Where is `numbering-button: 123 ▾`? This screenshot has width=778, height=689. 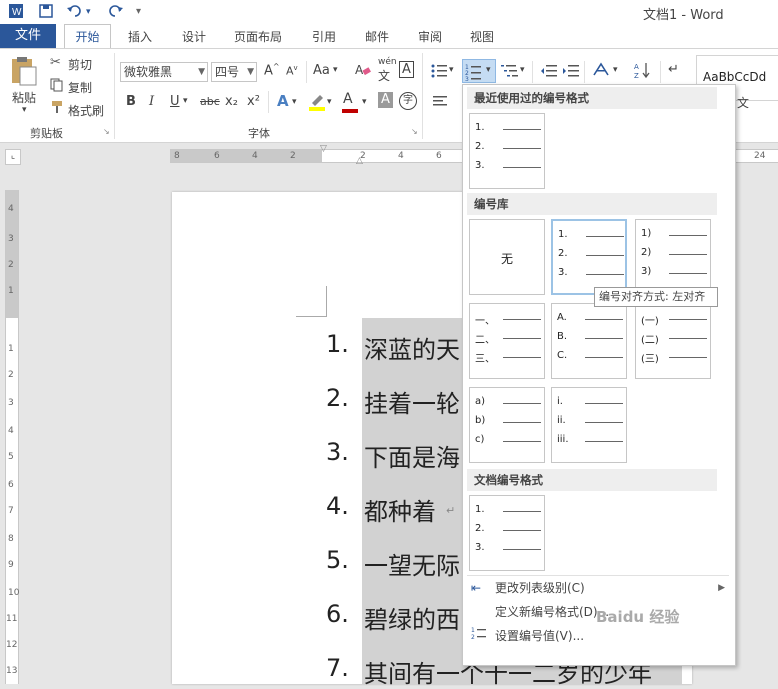 numbering-button: 123 ▾ is located at coordinates (479, 71).